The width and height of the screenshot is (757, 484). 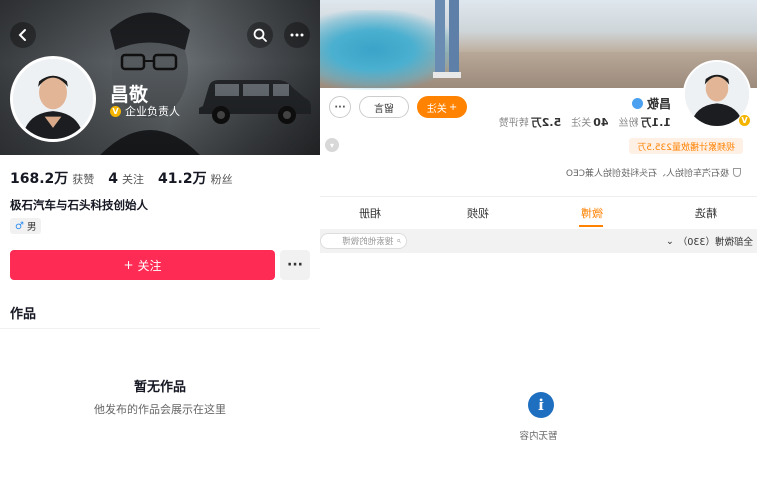 I want to click on empty-state-subtitle: 他发布的作品会展示在这里, so click(x=160, y=409).